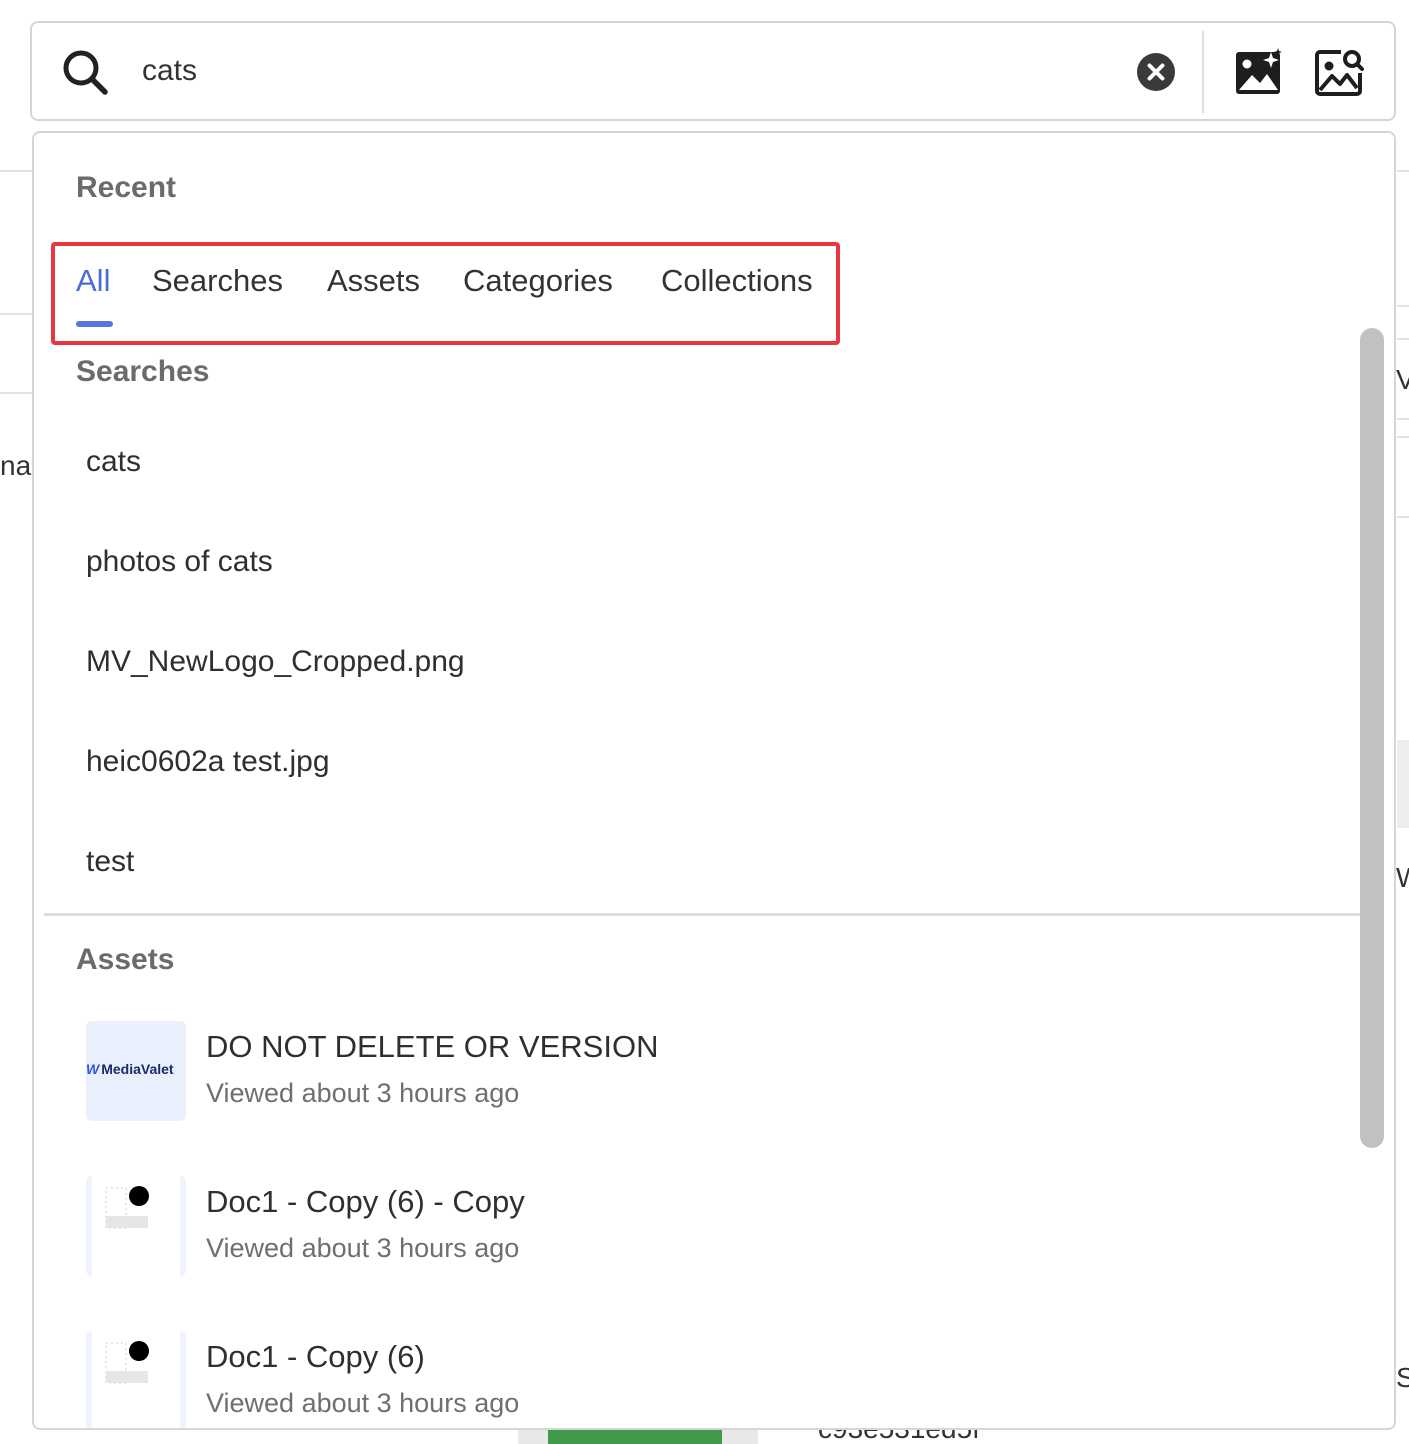 The image size is (1409, 1444). I want to click on search-bar, so click(713, 71).